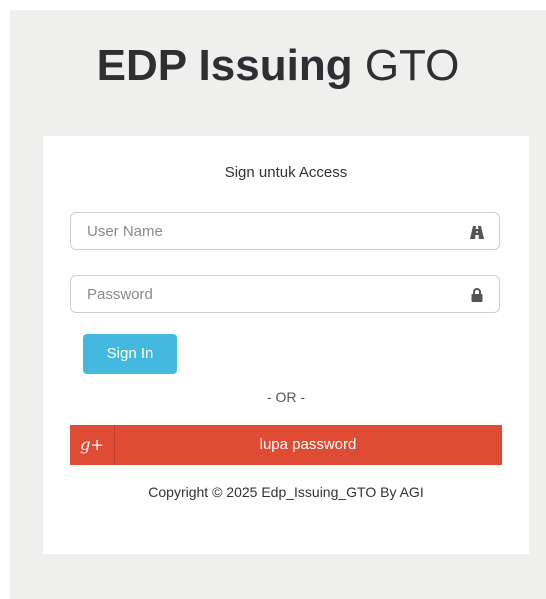 Image resolution: width=546 pixels, height=599 pixels. I want to click on signin-button: Sign In, so click(130, 354).